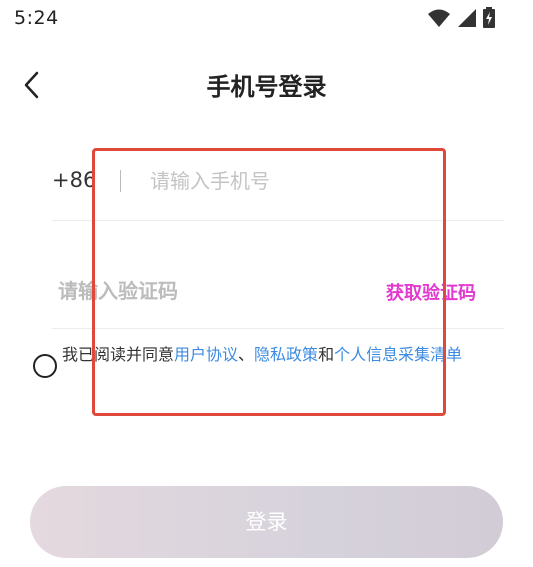 This screenshot has height=567, width=533. Describe the element at coordinates (278, 328) in the screenshot. I see `code-underline` at that location.